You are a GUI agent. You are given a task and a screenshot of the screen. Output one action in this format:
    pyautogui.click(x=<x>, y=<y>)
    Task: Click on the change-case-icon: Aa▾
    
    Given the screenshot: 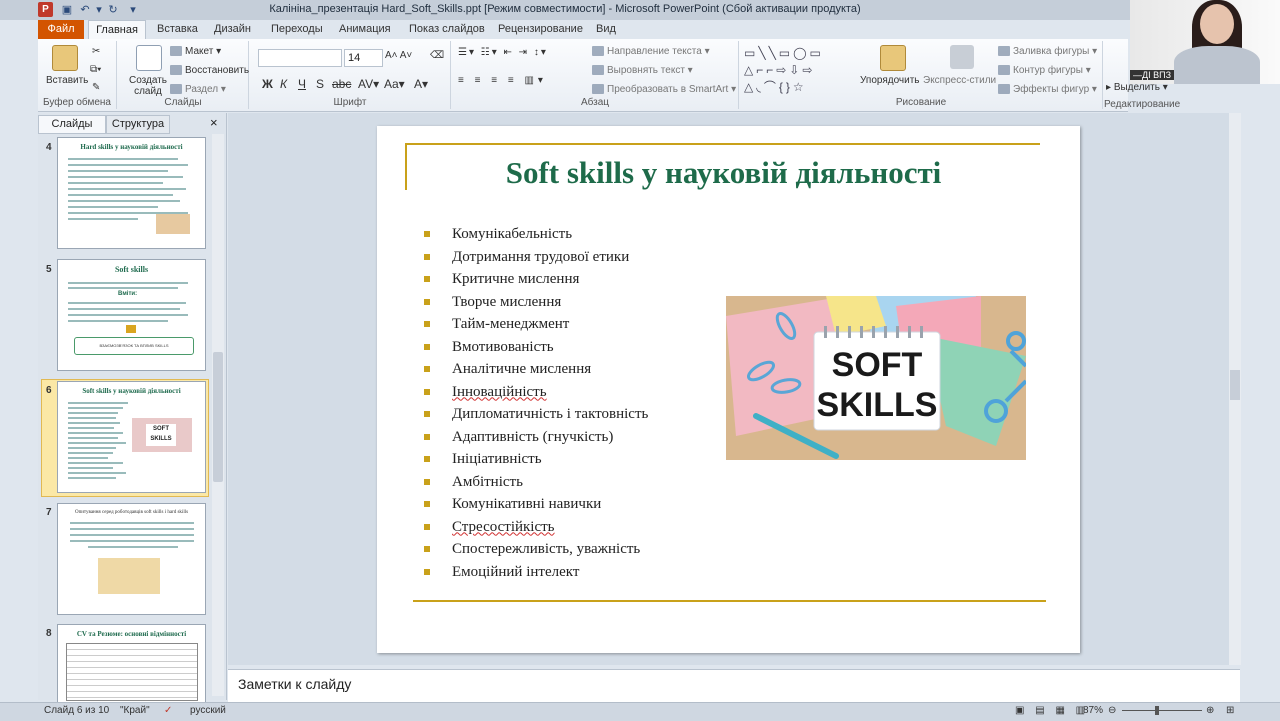 What is the action you would take?
    pyautogui.click(x=394, y=84)
    